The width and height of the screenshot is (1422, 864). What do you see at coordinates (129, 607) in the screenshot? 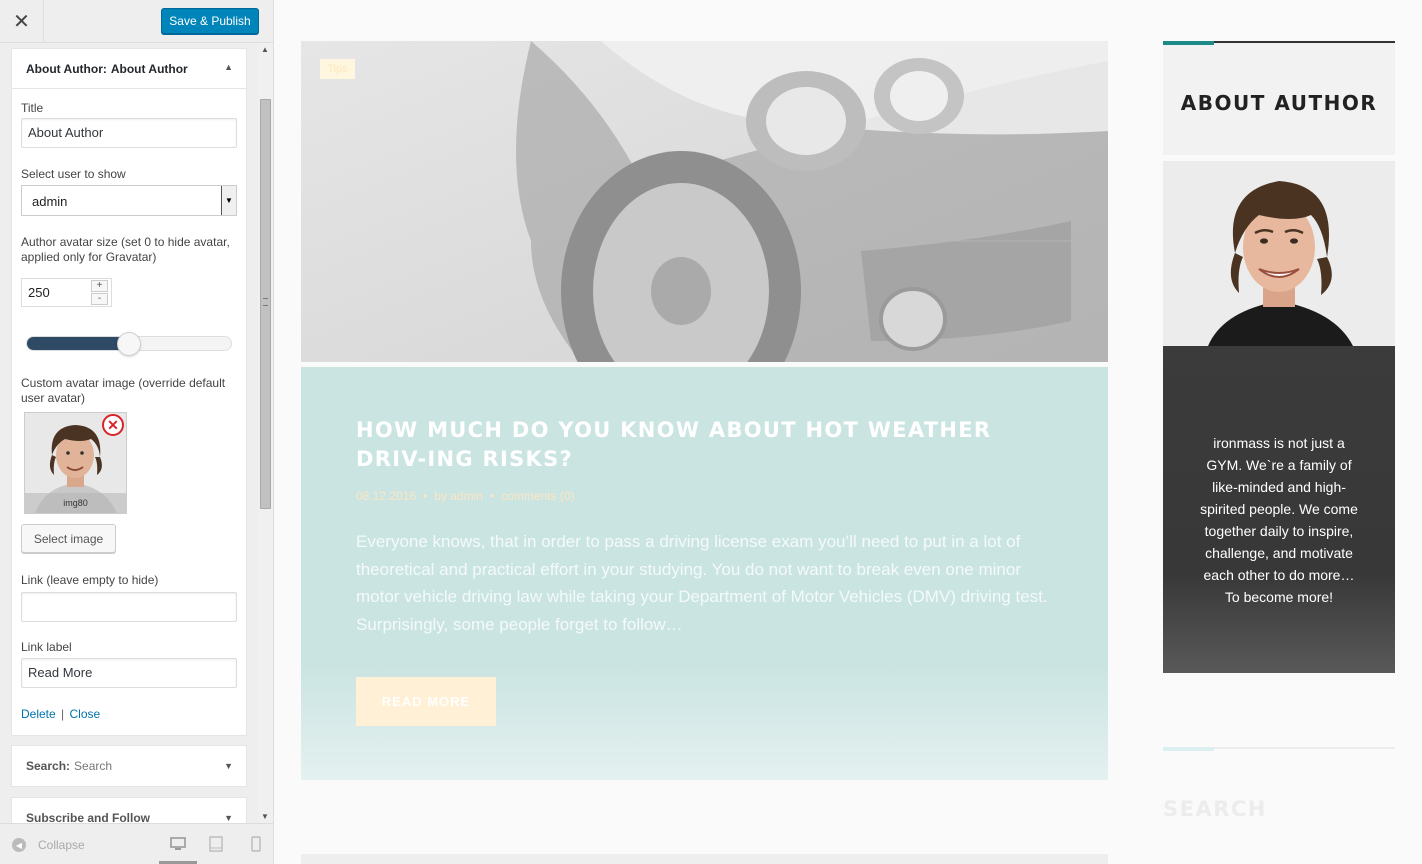
I see `link-input` at bounding box center [129, 607].